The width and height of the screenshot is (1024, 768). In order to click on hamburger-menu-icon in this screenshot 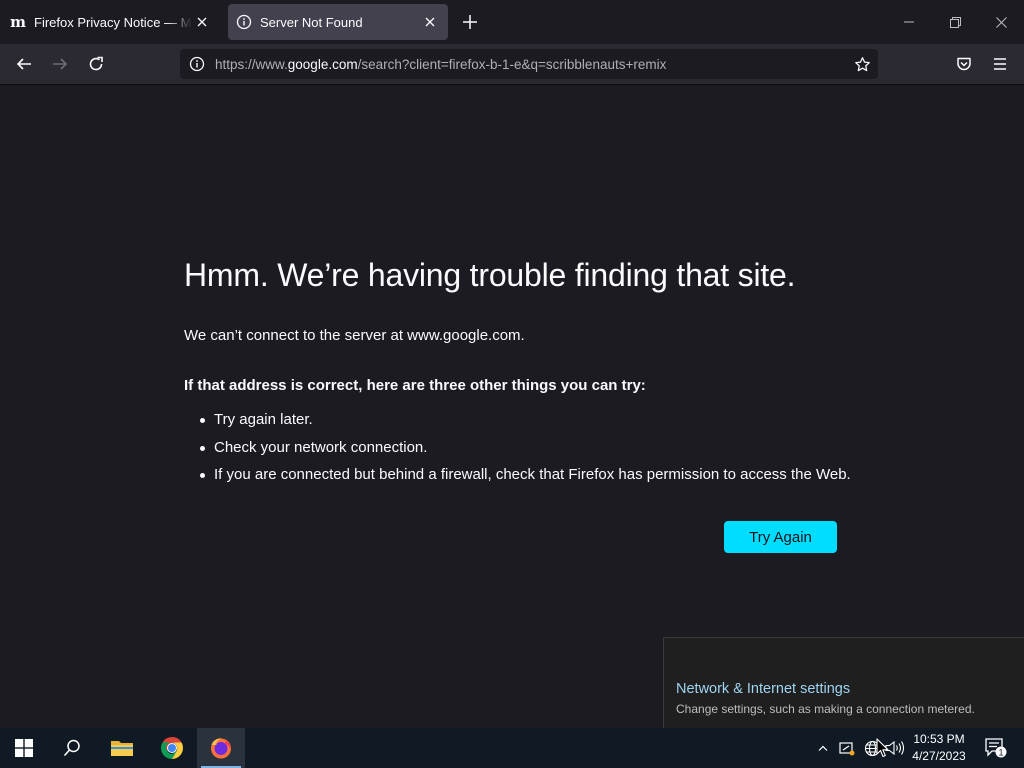, I will do `click(1000, 64)`.